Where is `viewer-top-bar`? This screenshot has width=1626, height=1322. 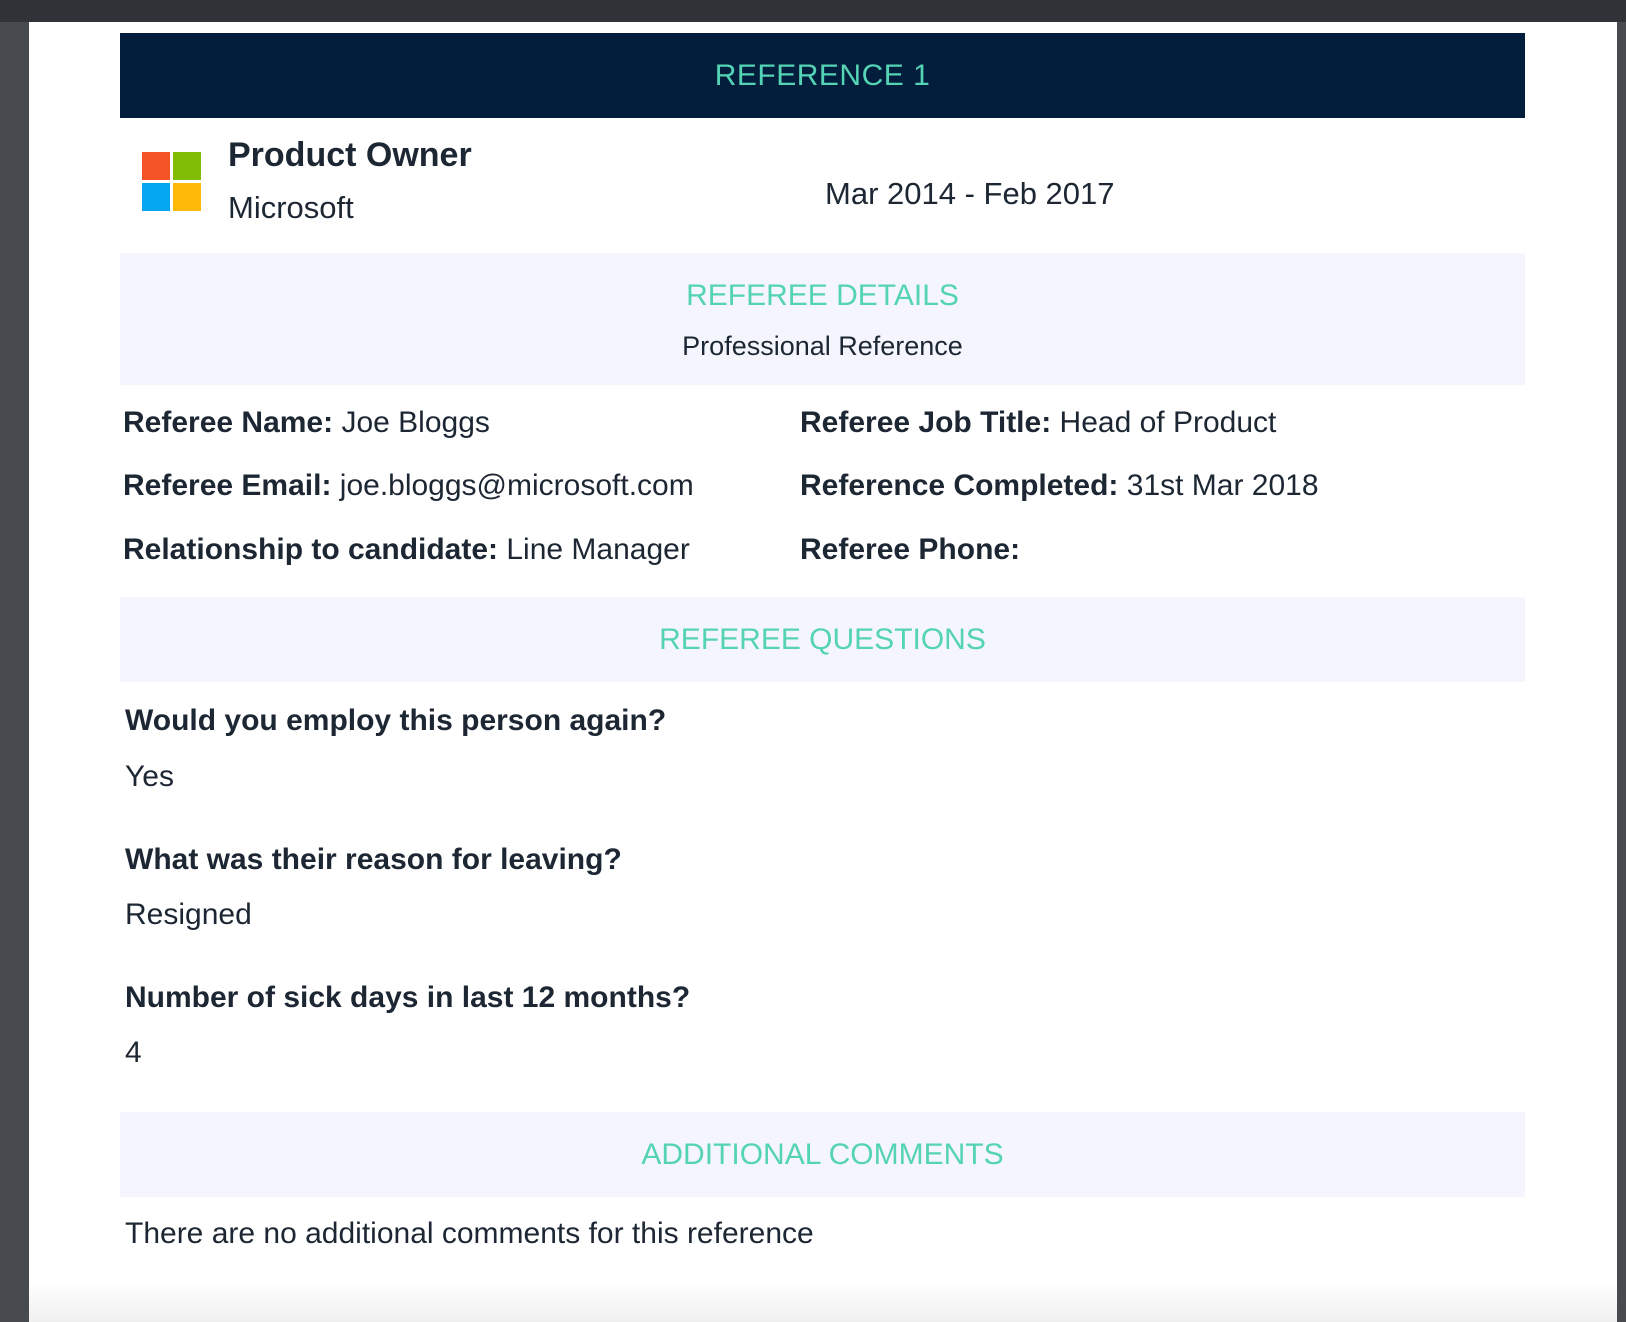
viewer-top-bar is located at coordinates (813, 11).